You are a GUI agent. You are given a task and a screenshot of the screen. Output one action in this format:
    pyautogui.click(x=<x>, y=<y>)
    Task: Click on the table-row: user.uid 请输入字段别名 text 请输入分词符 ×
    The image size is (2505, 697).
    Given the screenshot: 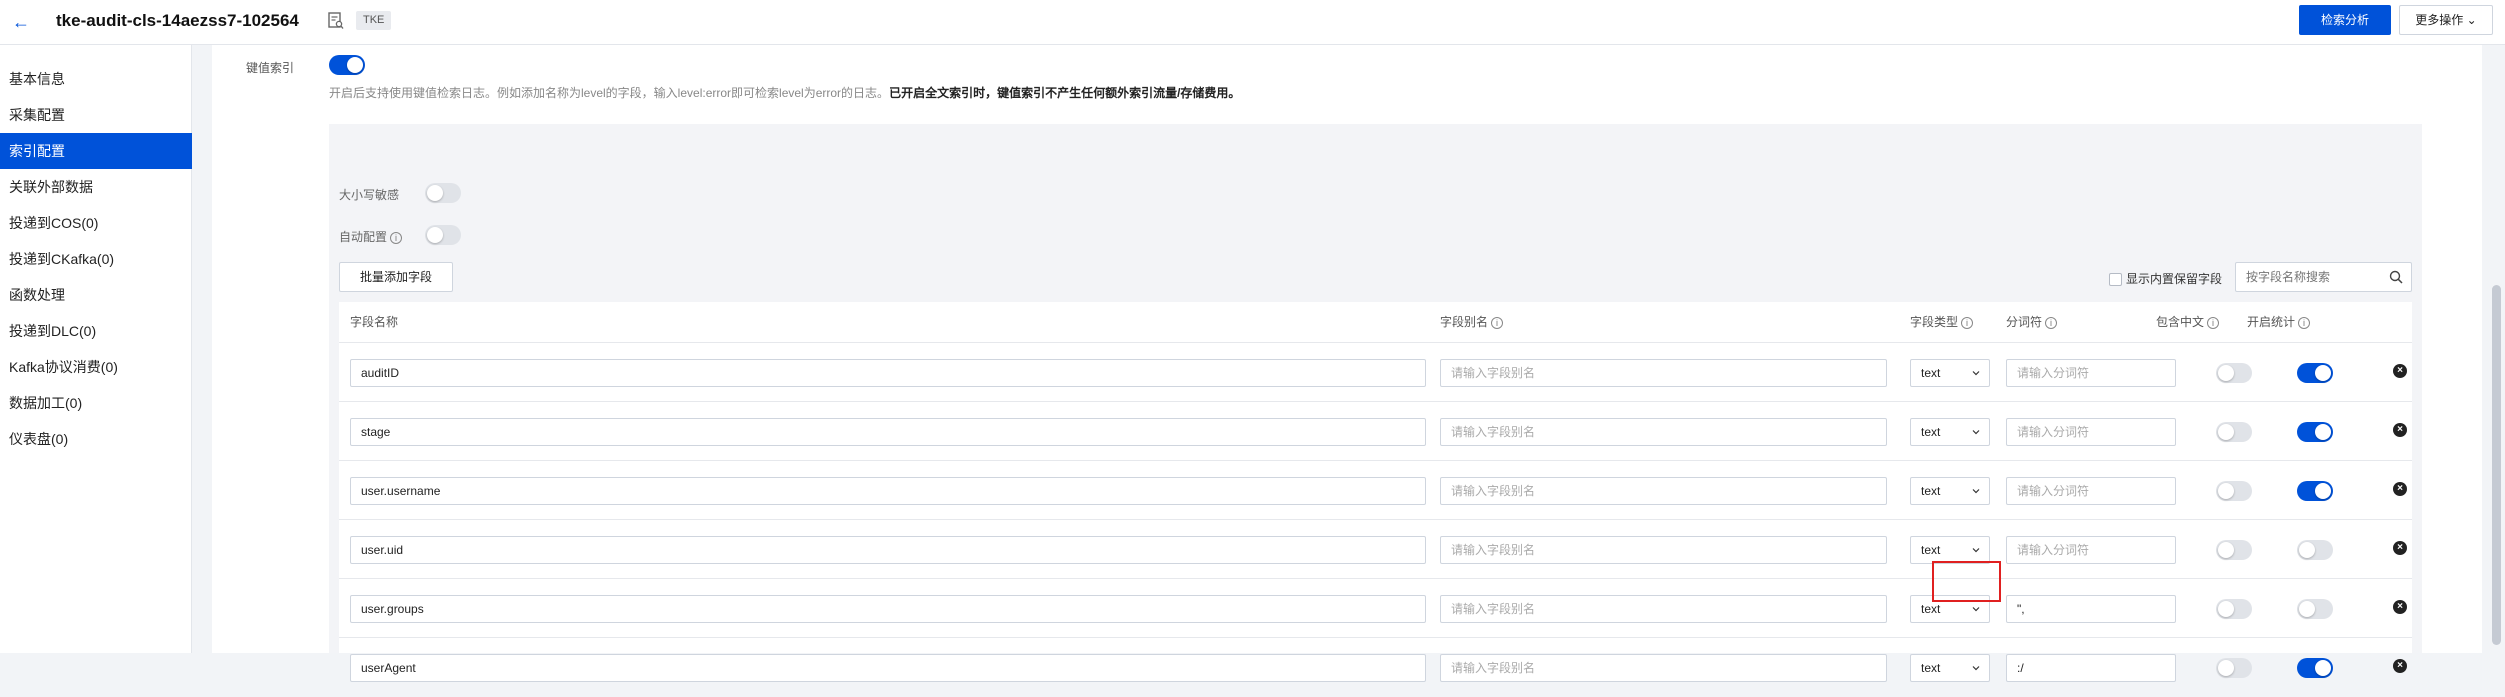 What is the action you would take?
    pyautogui.click(x=1375, y=549)
    